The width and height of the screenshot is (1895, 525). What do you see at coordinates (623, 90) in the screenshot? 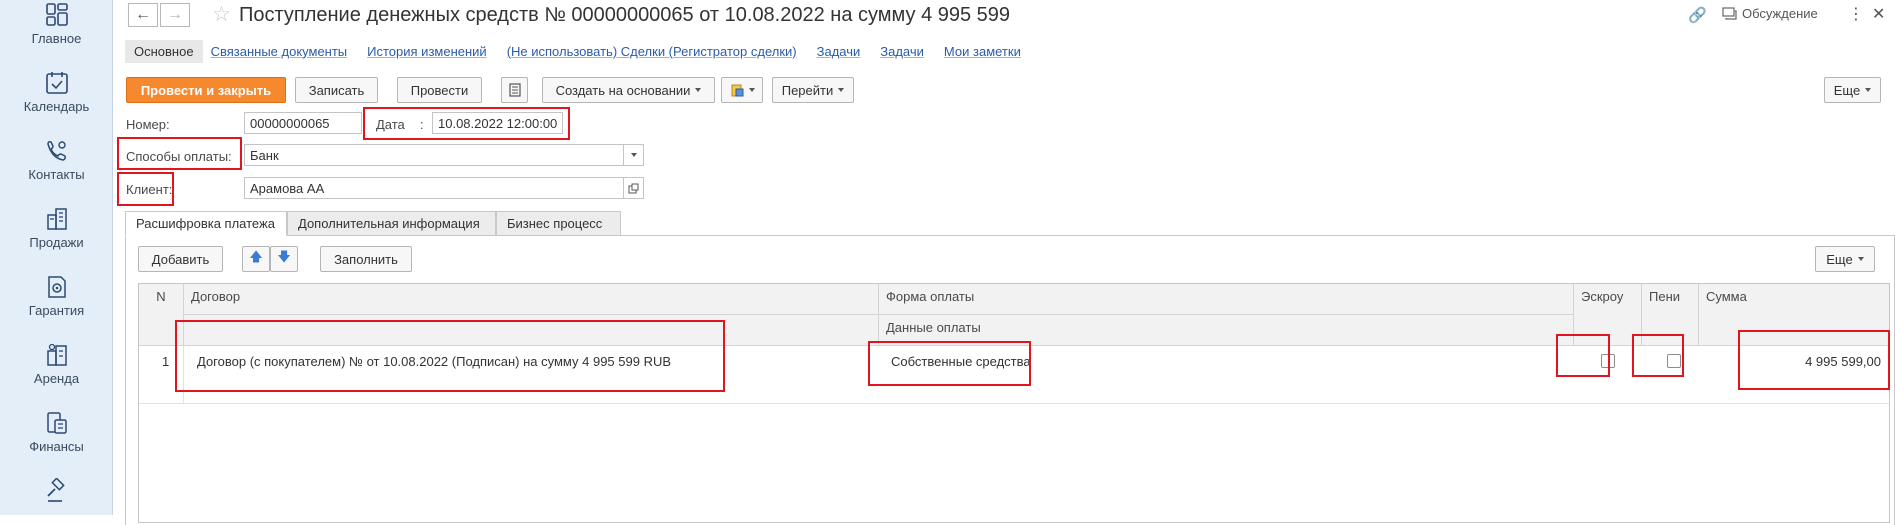
I see `create-based-on-label: Создать на основании` at bounding box center [623, 90].